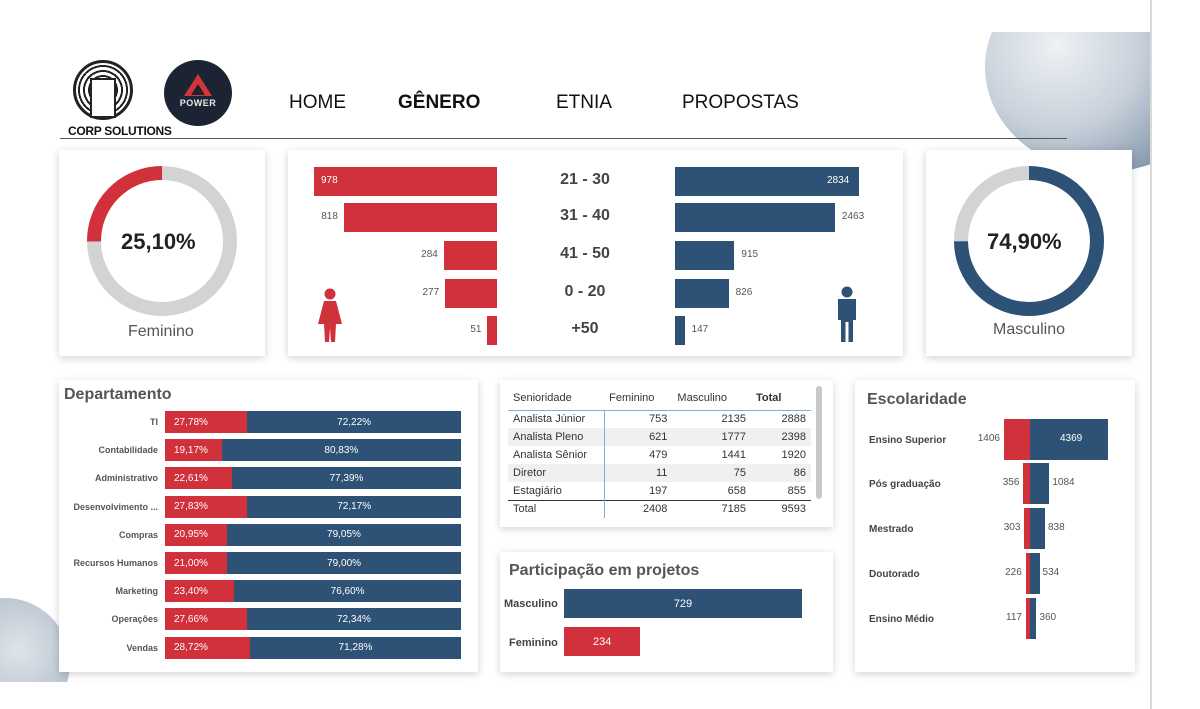 The image size is (1200, 709). I want to click on logo-text: CORP SOLUTIONS, so click(120, 131).